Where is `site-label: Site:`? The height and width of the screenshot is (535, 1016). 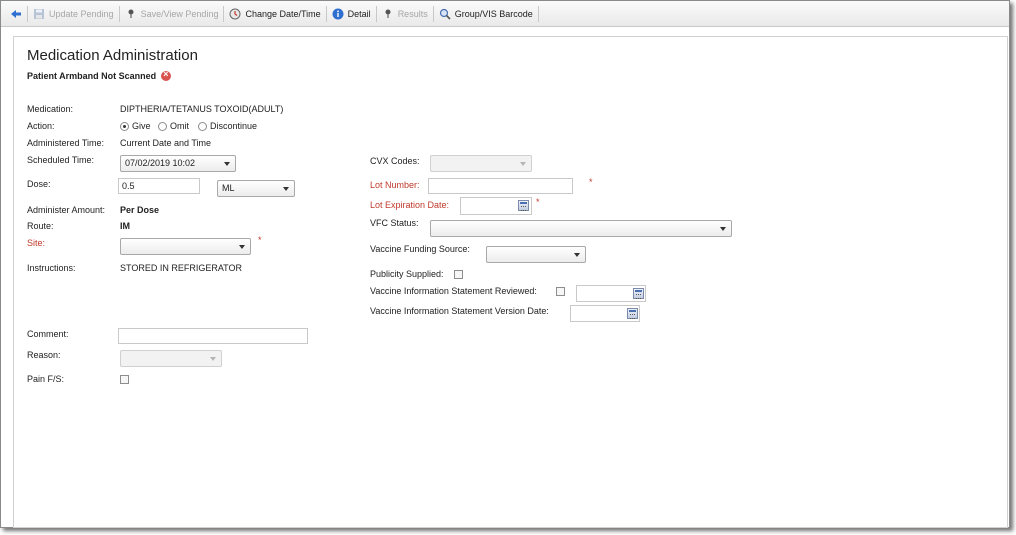
site-label: Site: is located at coordinates (36, 243).